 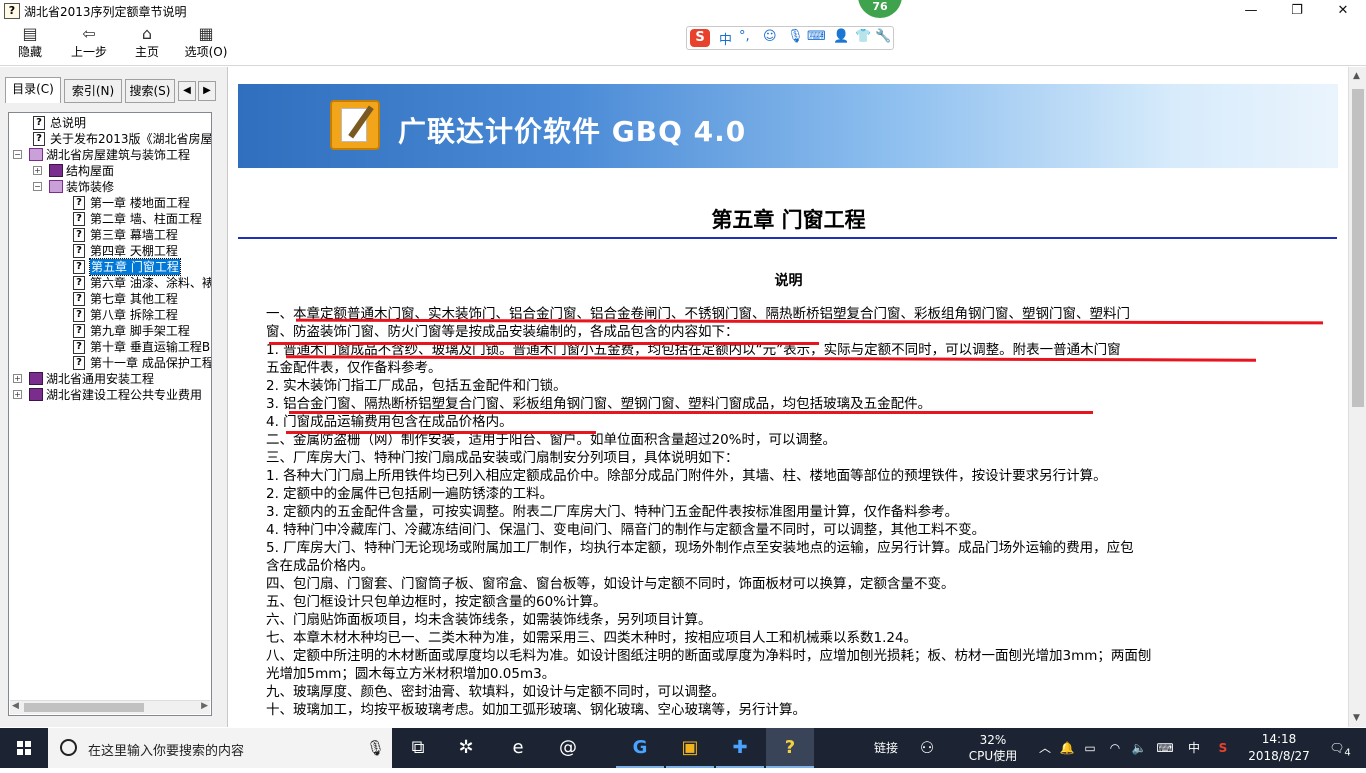 I want to click on tree-node: ? 第七章 其他工程, so click(x=110, y=299).